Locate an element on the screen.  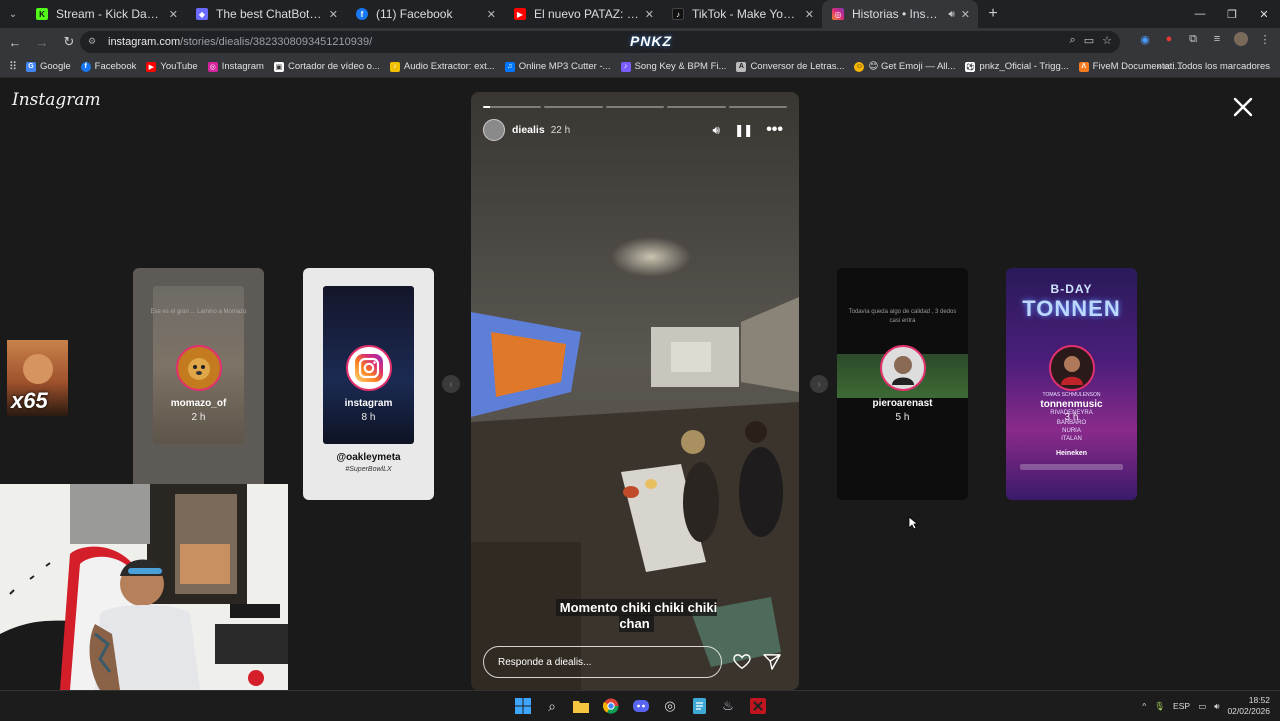
tab-chatbot: ◆ The best ChatBot and Widgets ✕ is located at coordinates (266, 14).